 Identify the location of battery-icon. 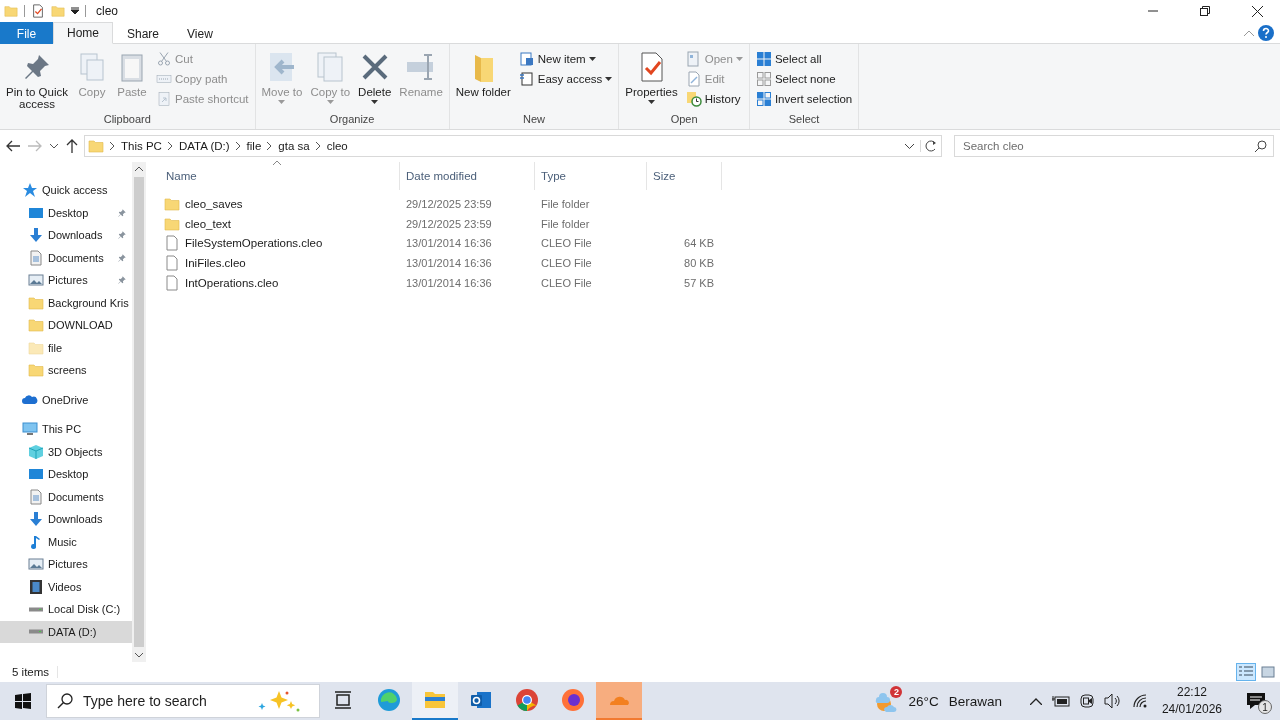
(1060, 701).